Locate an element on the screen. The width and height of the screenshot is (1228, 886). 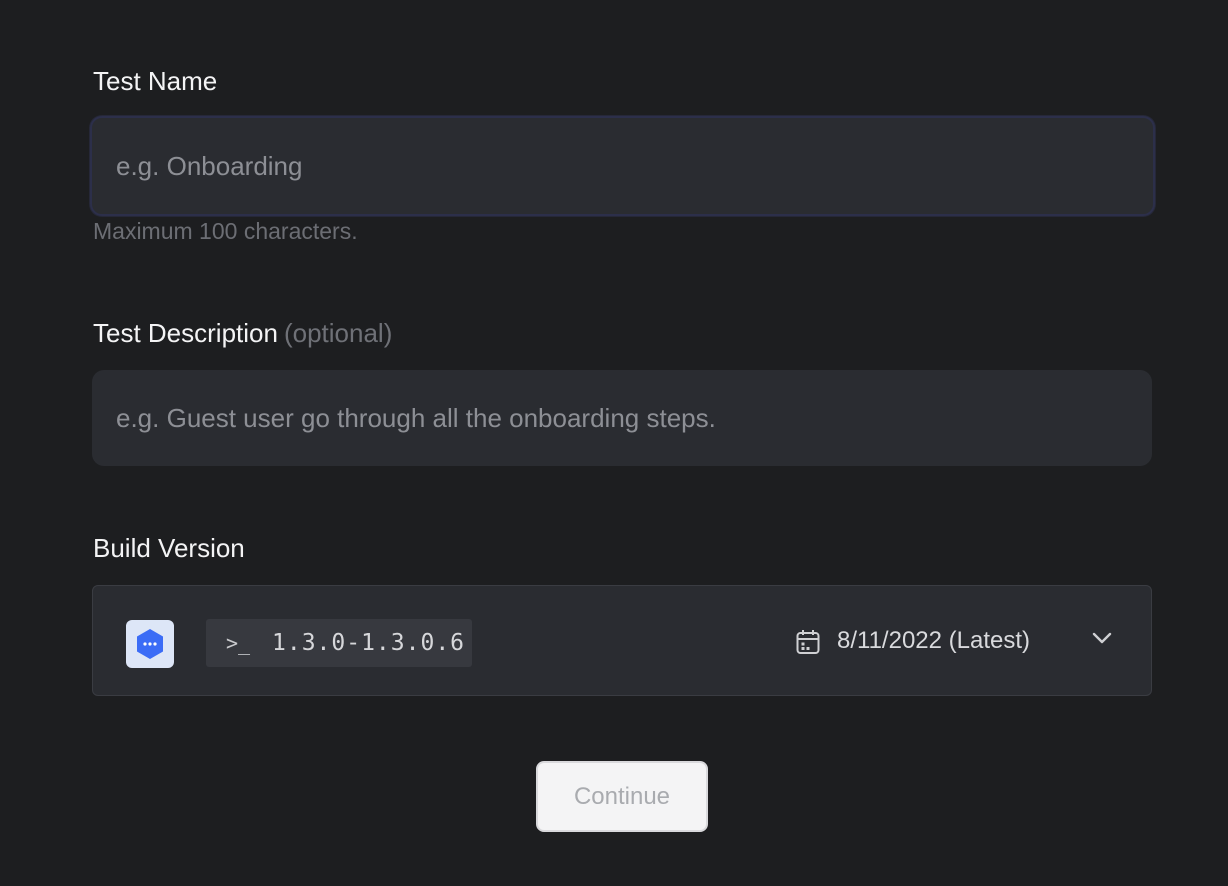
continue-button: Continue is located at coordinates (622, 796).